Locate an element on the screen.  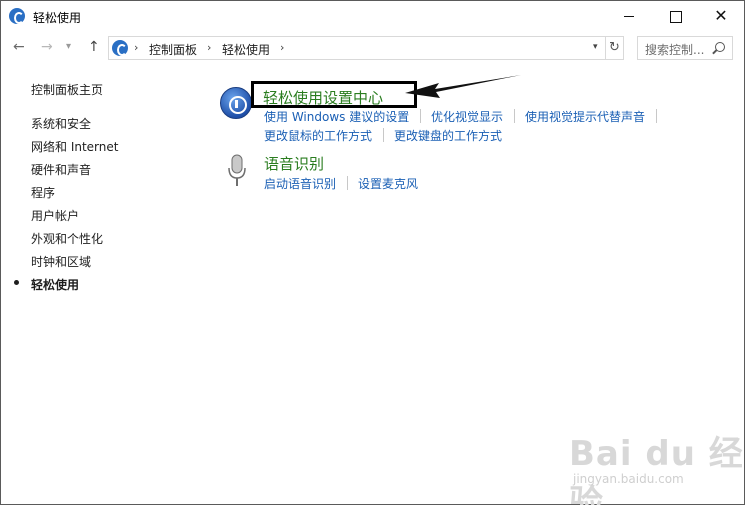
address-bar: › 控制面板 › 轻松使用 › ▾ is located at coordinates (357, 48).